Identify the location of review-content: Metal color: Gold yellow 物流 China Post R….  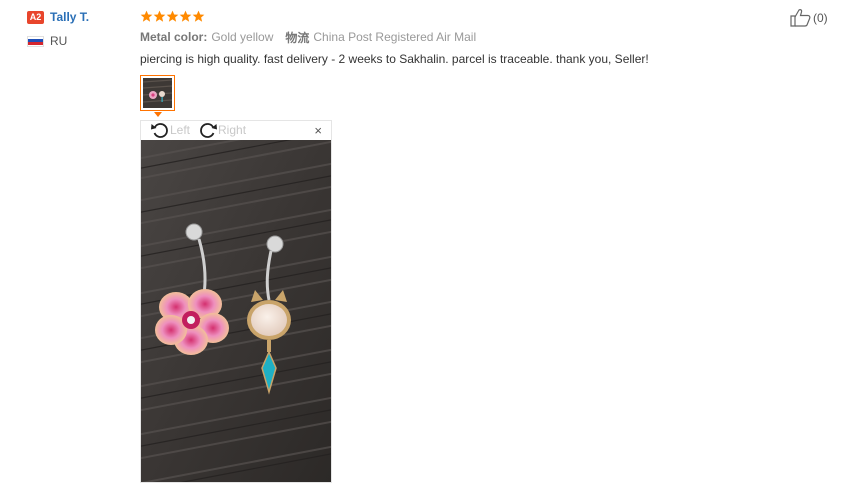
(460, 38).